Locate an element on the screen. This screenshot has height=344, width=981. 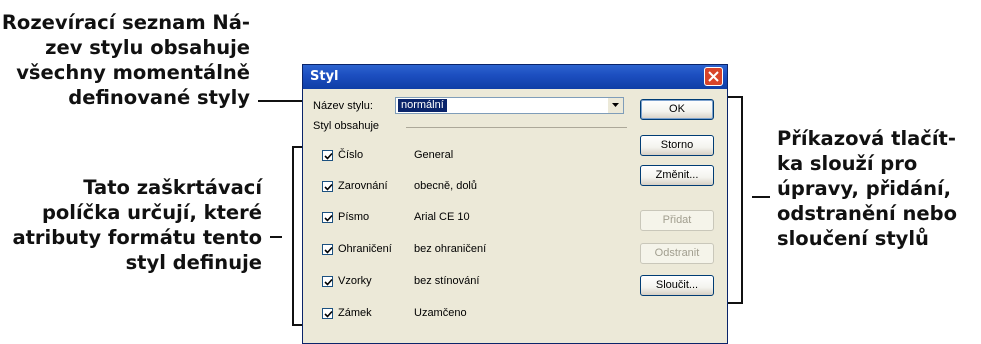
attribute-value: obecně, dolů is located at coordinates (445, 186).